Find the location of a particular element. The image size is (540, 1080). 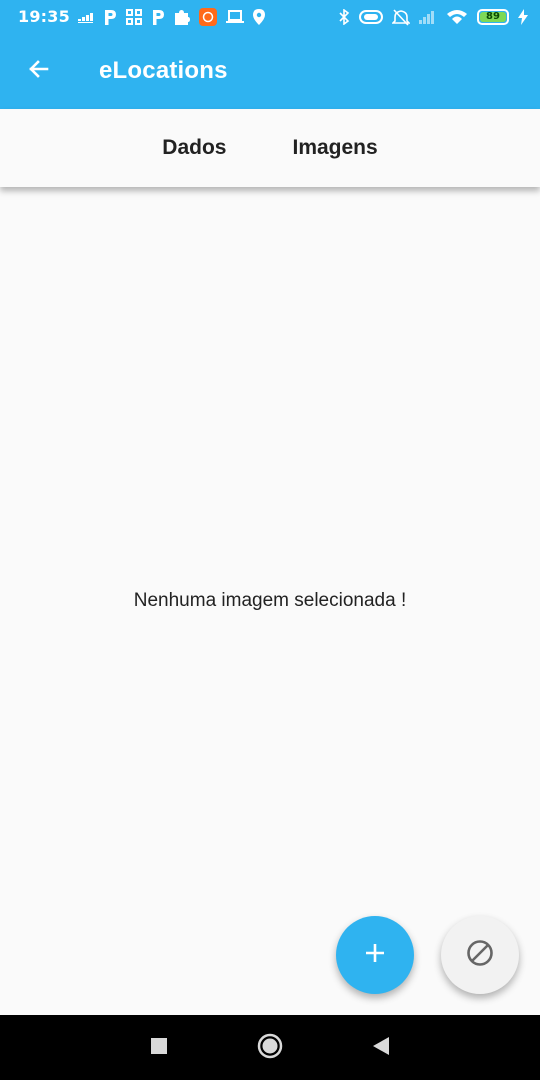

circle-icon is located at coordinates (270, 1048).